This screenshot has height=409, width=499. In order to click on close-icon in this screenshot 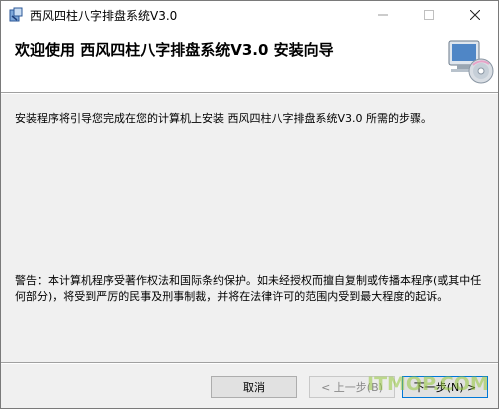, I will do `click(475, 15)`.